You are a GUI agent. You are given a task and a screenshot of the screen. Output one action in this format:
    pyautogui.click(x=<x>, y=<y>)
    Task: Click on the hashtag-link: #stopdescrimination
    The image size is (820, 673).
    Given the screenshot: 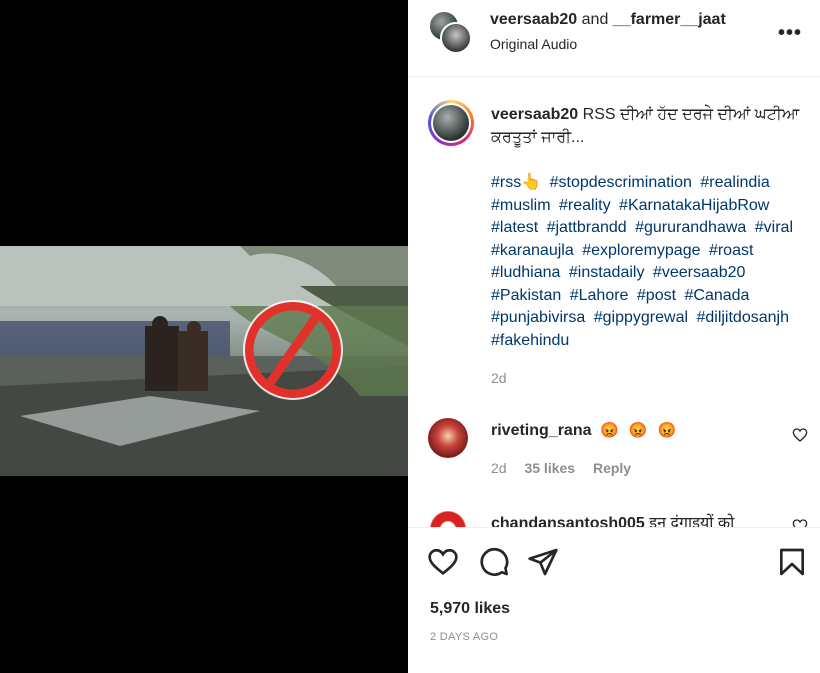 What is the action you would take?
    pyautogui.click(x=621, y=182)
    